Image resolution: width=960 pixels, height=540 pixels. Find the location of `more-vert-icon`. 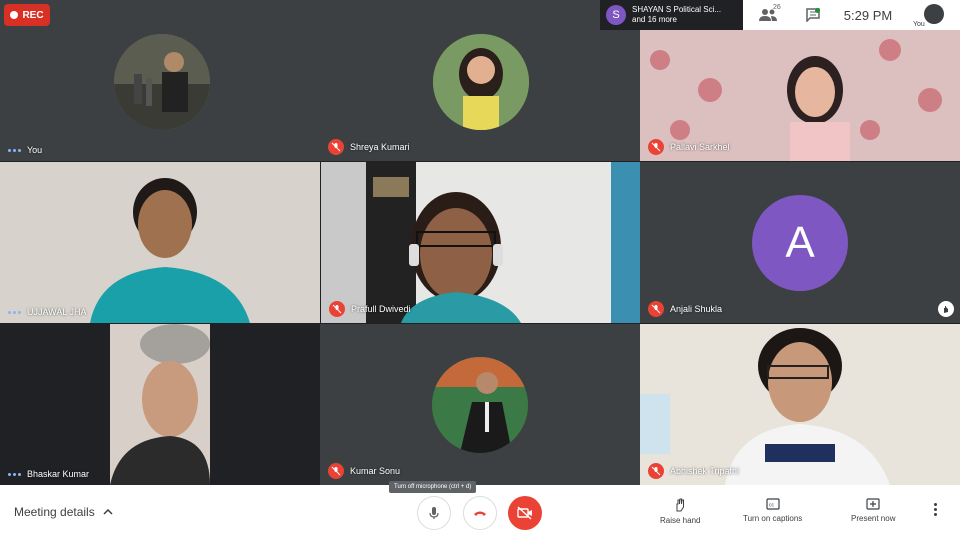

more-vert-icon is located at coordinates (935, 509).